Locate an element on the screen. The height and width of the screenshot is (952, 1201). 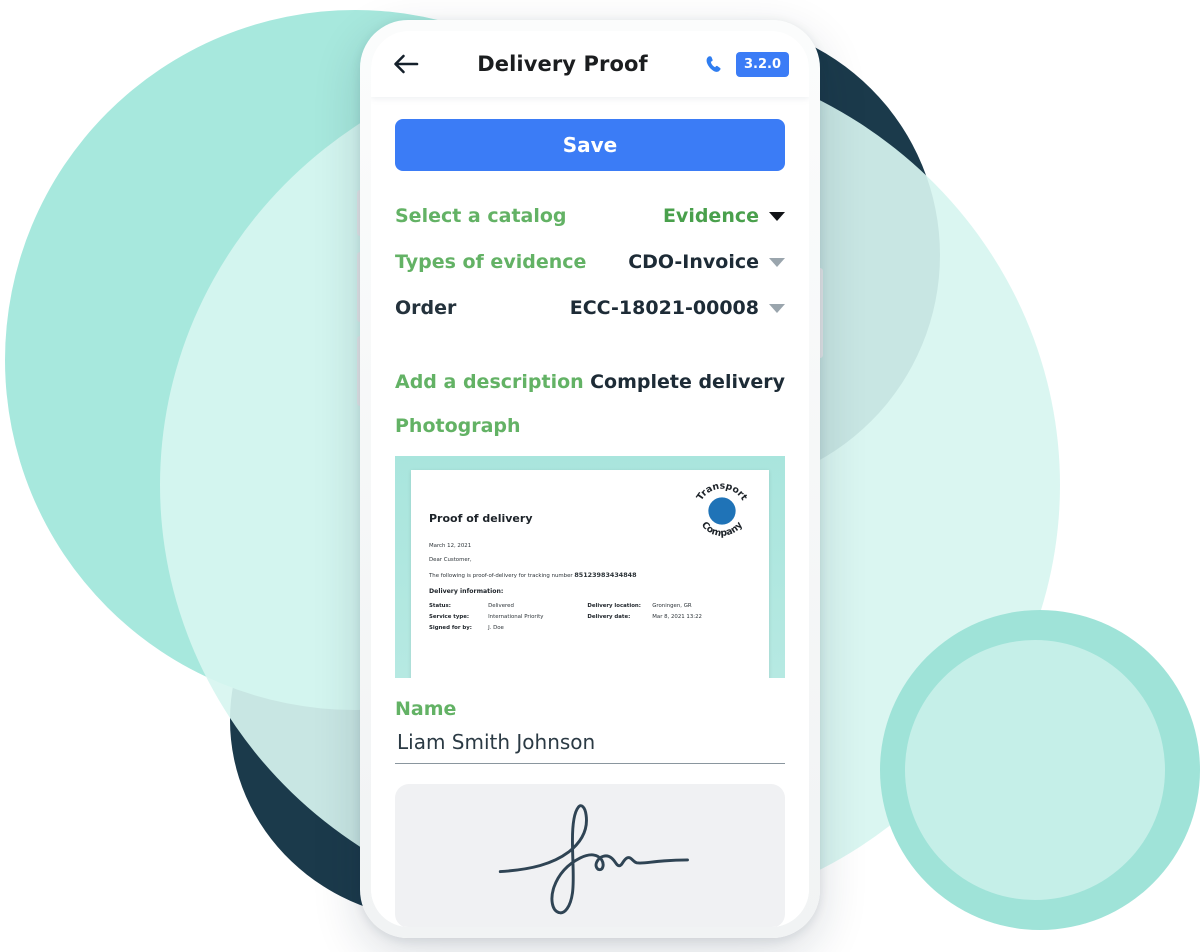
name-input is located at coordinates (590, 745).